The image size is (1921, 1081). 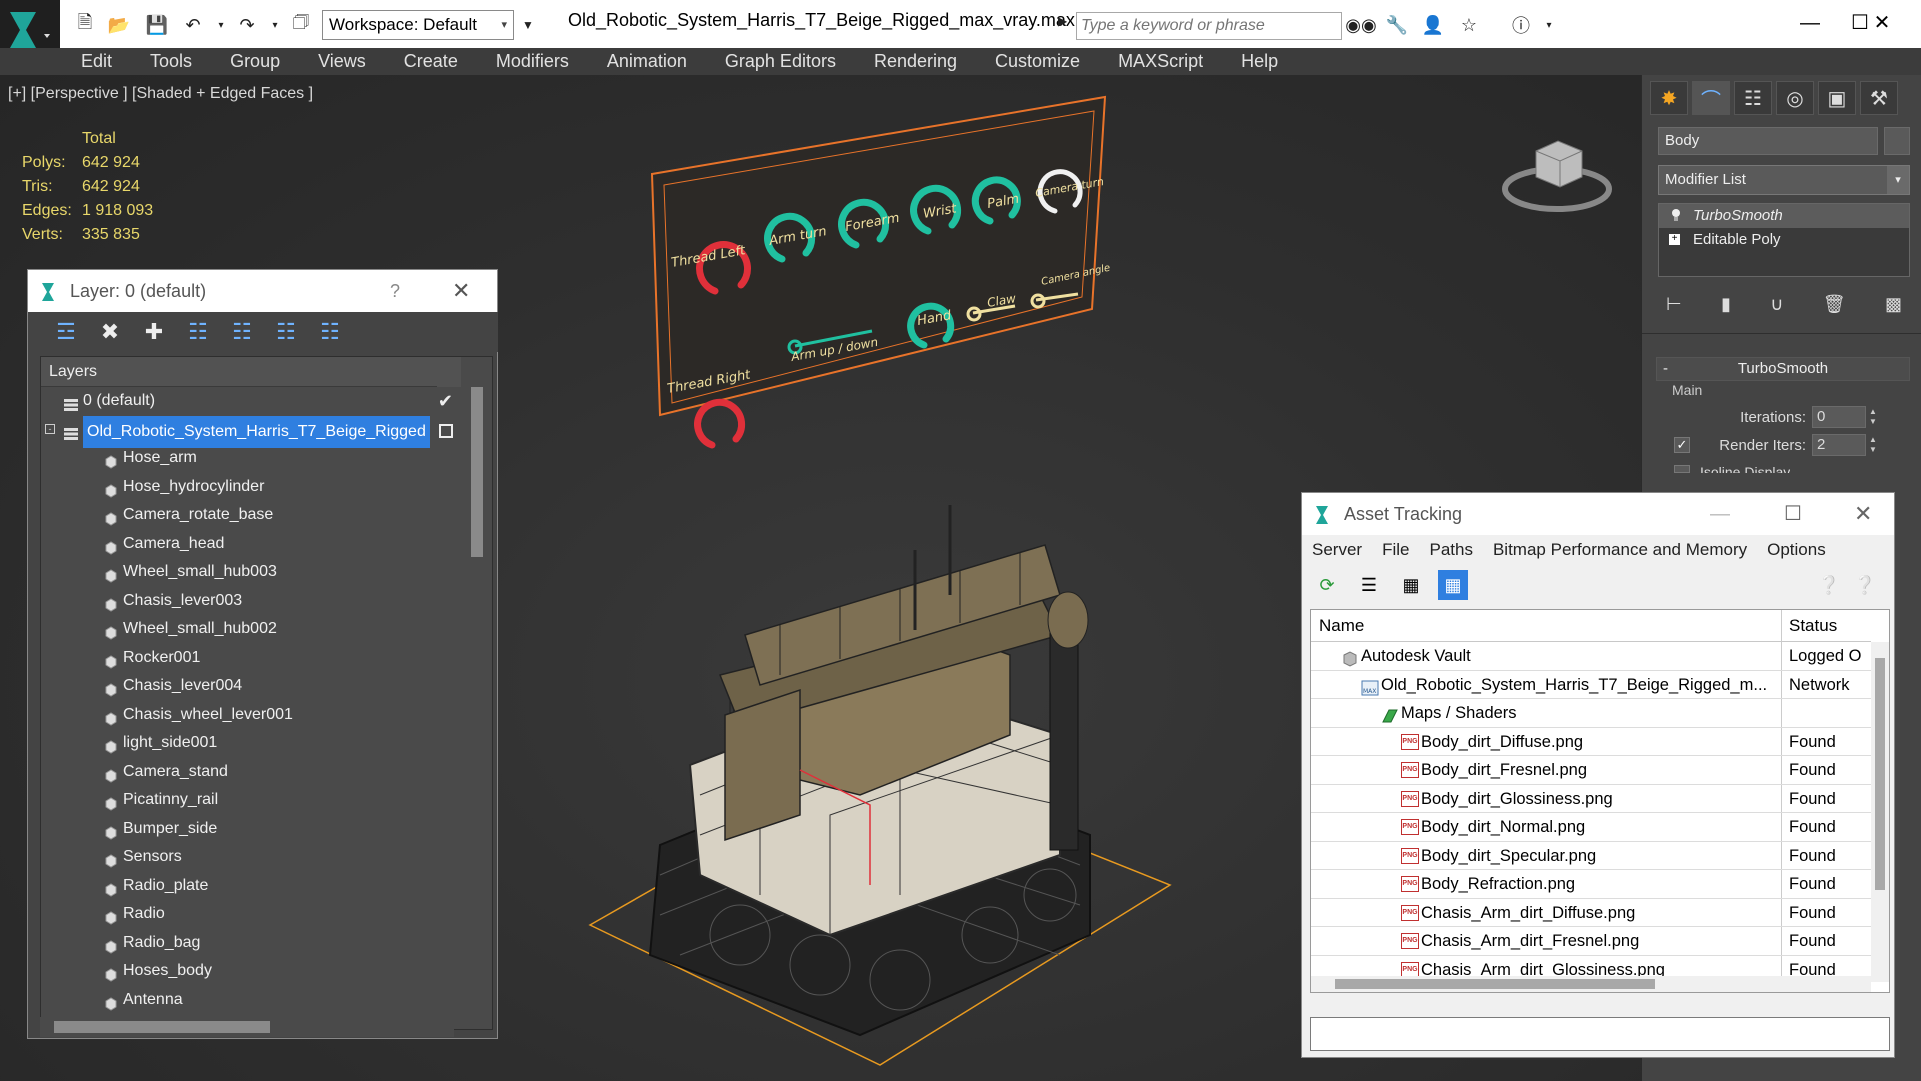 I want to click on display-tab-icon: ▣, so click(x=1837, y=98).